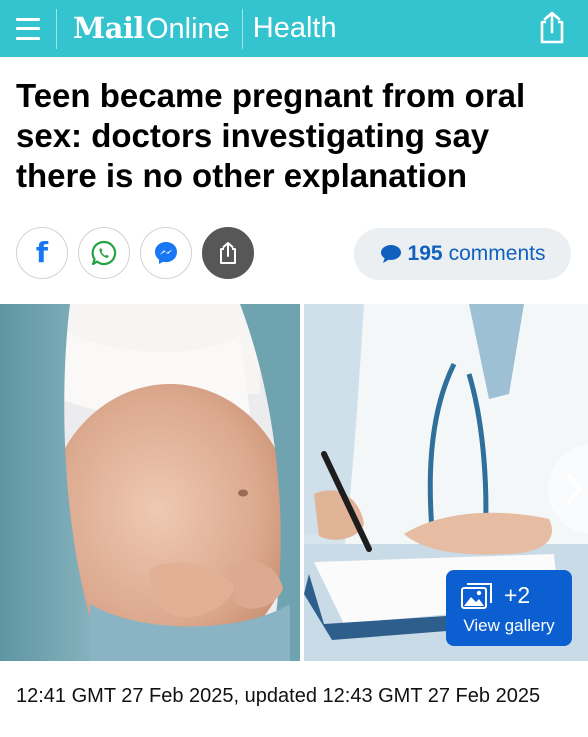 This screenshot has width=588, height=737. Describe the element at coordinates (509, 625) in the screenshot. I see `gallery-label: View gallery` at that location.